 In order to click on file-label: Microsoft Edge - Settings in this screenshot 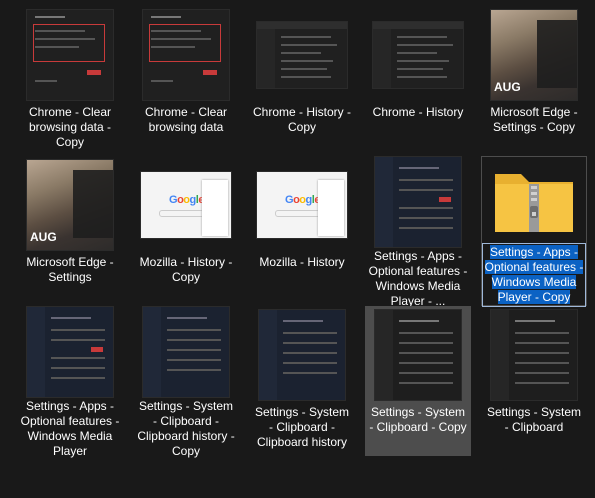, I will do `click(70, 269)`.